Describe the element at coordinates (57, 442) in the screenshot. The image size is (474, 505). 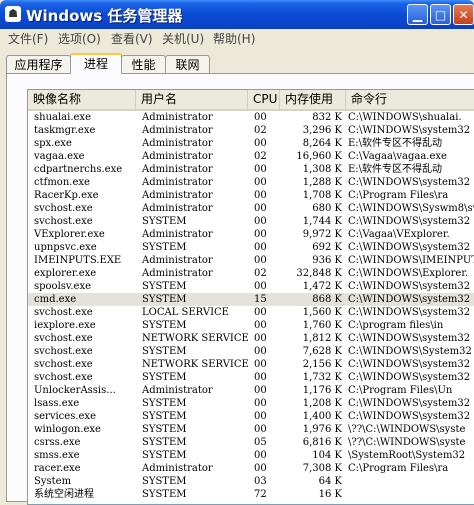
I see `process-name: csrss.exe` at that location.